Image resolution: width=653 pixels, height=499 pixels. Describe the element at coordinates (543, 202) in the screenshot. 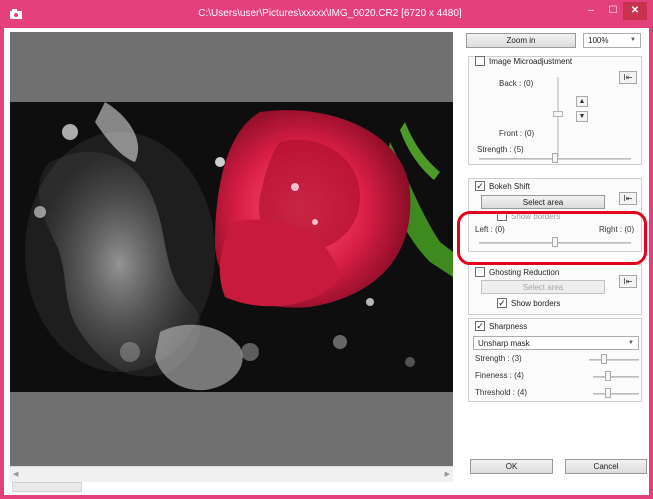

I see `bokeh-select-area-button: Select area` at that location.